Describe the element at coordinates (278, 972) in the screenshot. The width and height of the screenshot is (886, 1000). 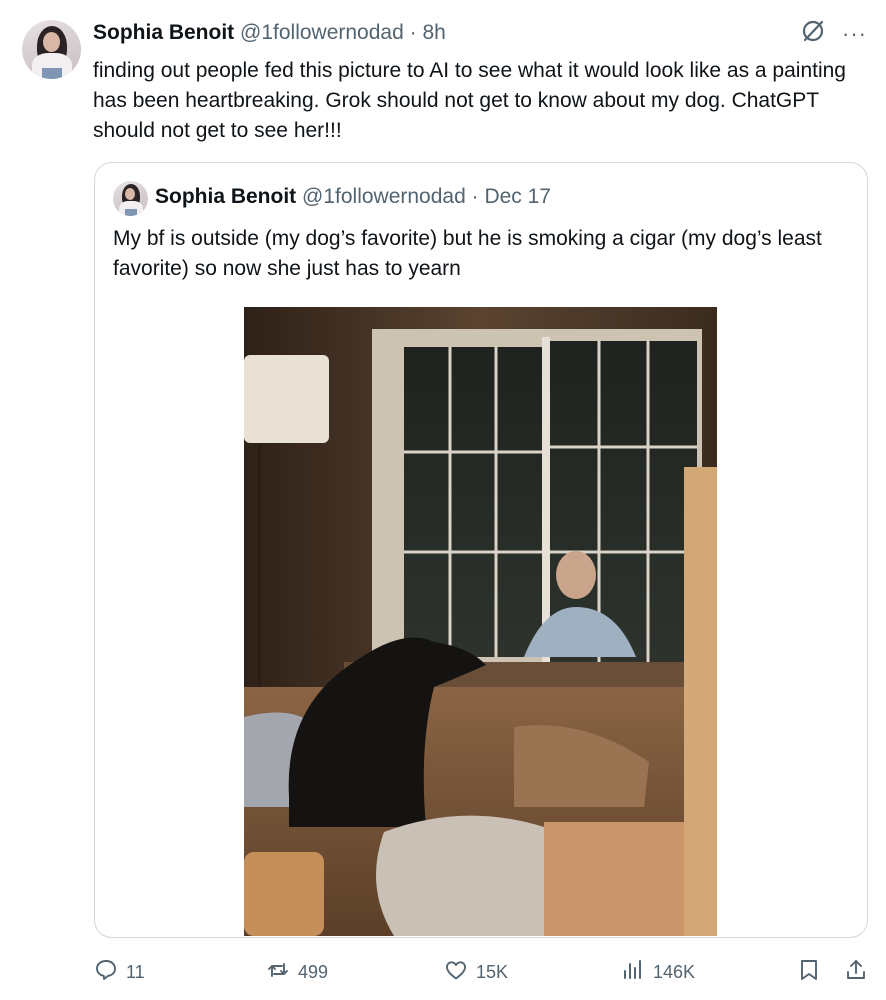
I see `repost-icon` at that location.